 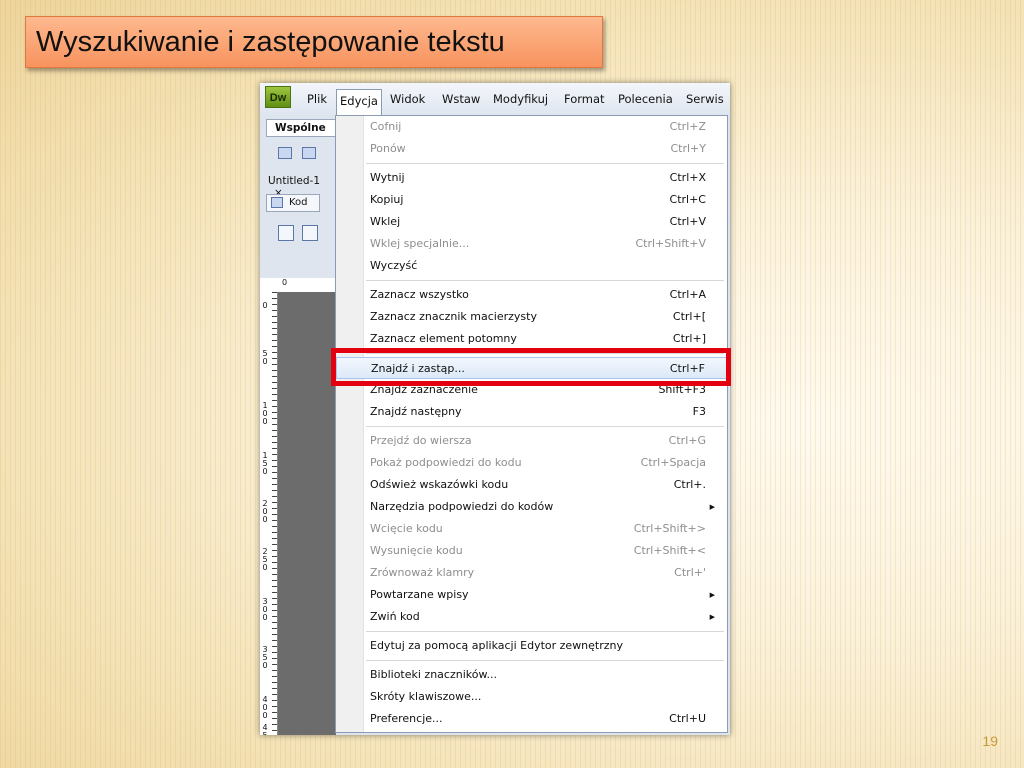 I want to click on menu-item: Zwiń kod ▶, so click(x=531, y=617).